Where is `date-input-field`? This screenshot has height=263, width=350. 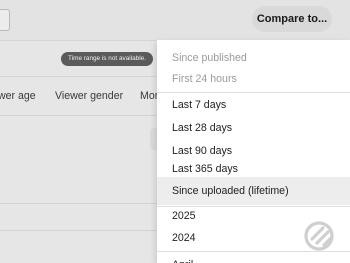 date-input-field is located at coordinates (5, 20).